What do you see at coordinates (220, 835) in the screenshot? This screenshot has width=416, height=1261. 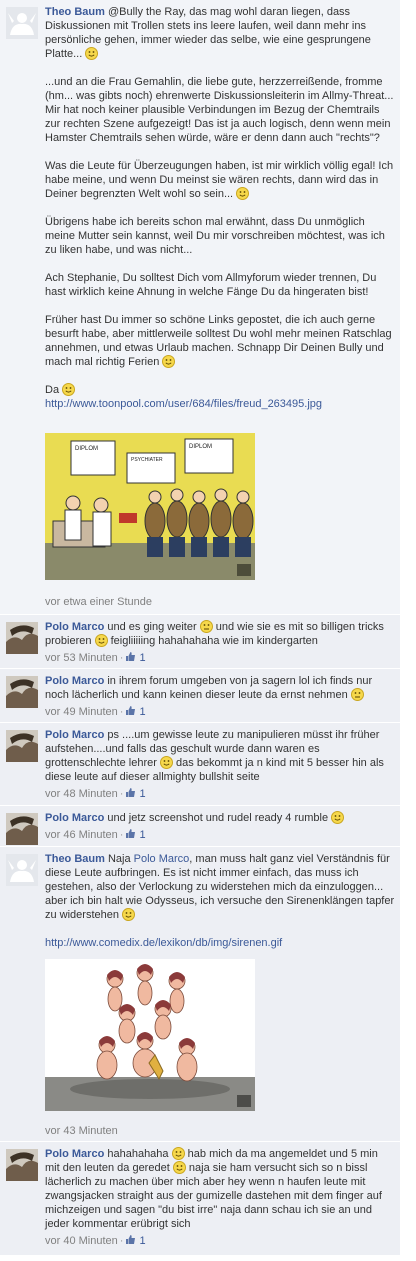 I see `comment-meta: vor 46 Minuten · 1` at bounding box center [220, 835].